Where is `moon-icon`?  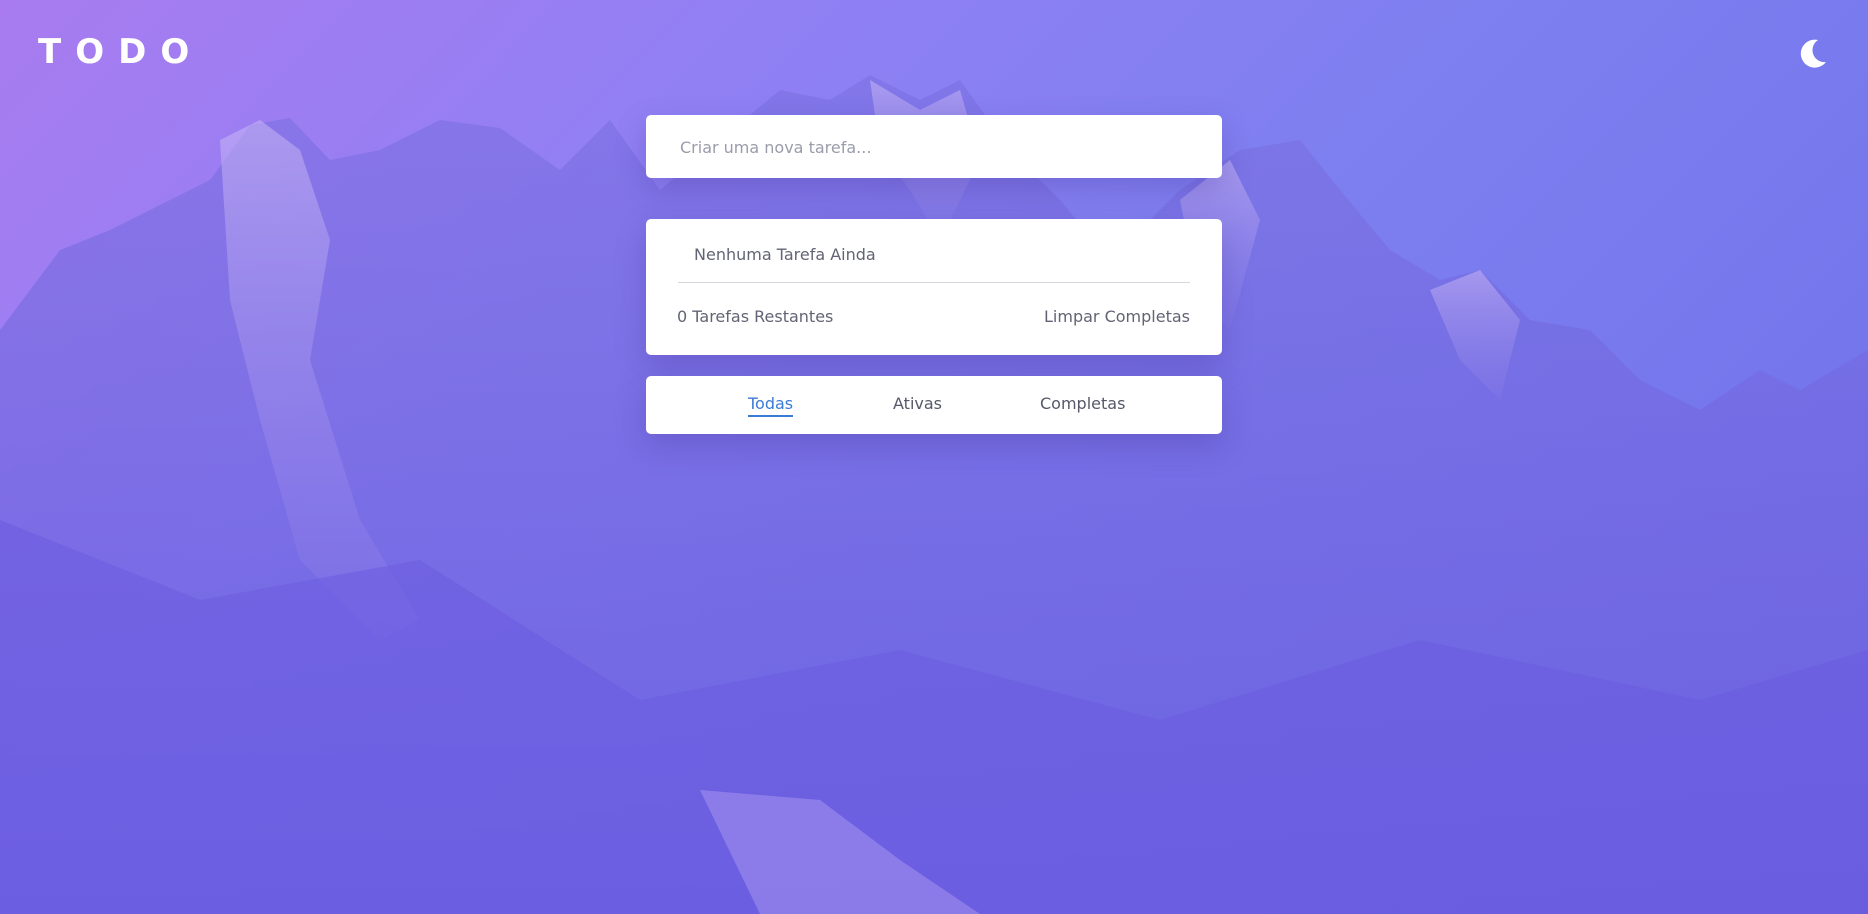 moon-icon is located at coordinates (1813, 53).